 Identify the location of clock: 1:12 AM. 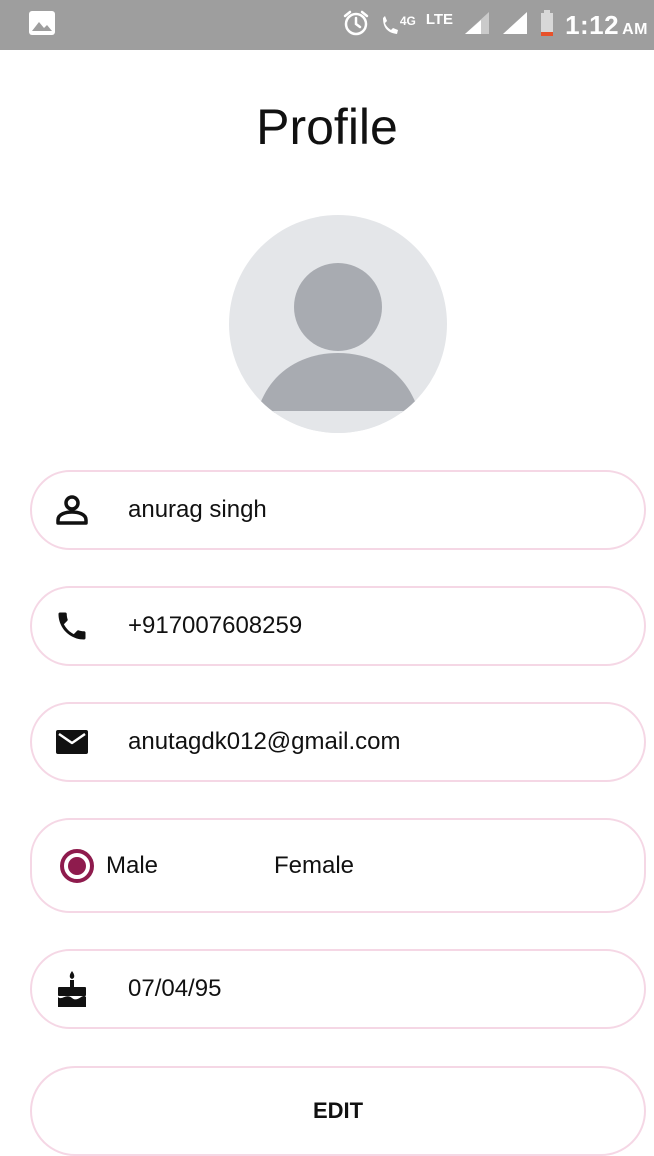
(606, 25).